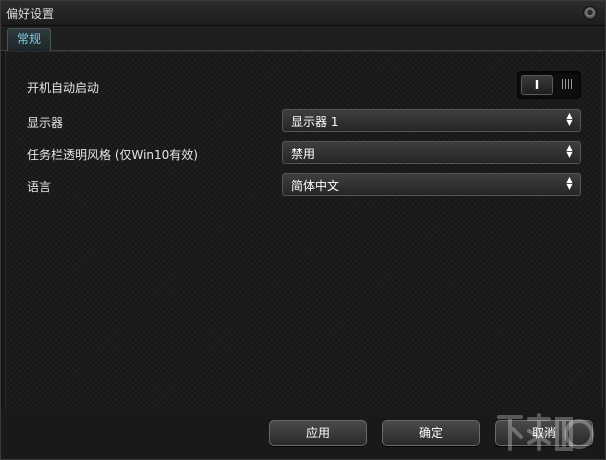 This screenshot has width=606, height=460. What do you see at coordinates (544, 433) in the screenshot?
I see `cancel-button: 取消` at bounding box center [544, 433].